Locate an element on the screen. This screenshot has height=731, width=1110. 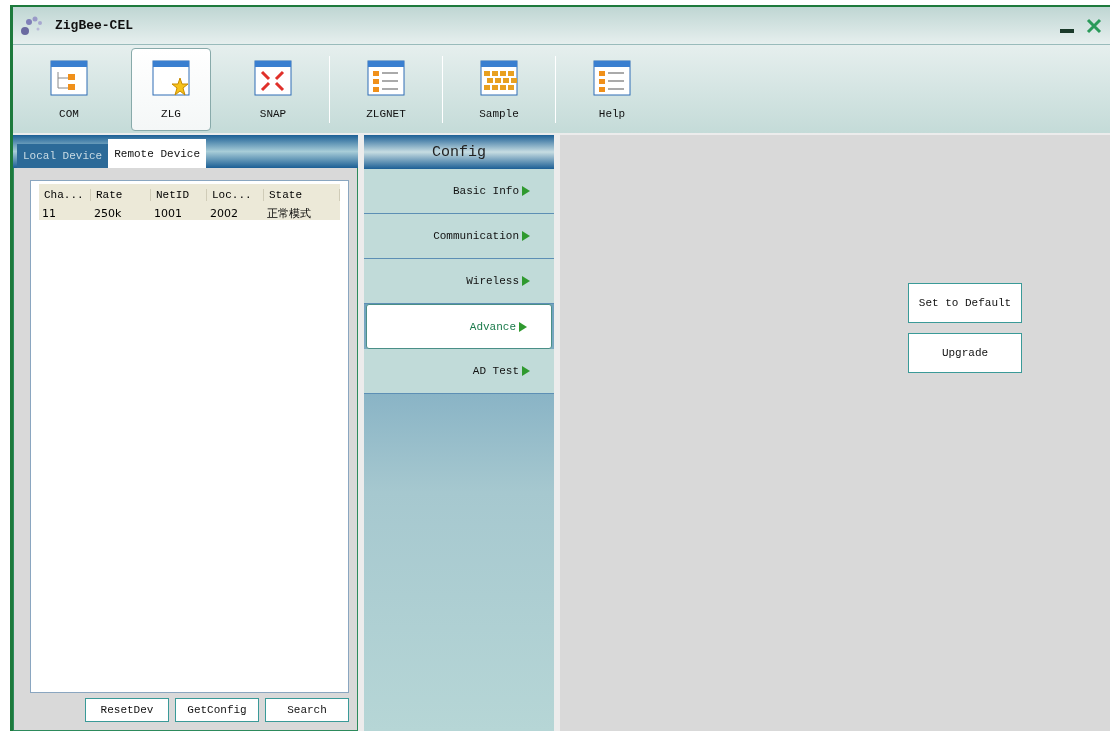
toolbar-button: Sample is located at coordinates (499, 89).